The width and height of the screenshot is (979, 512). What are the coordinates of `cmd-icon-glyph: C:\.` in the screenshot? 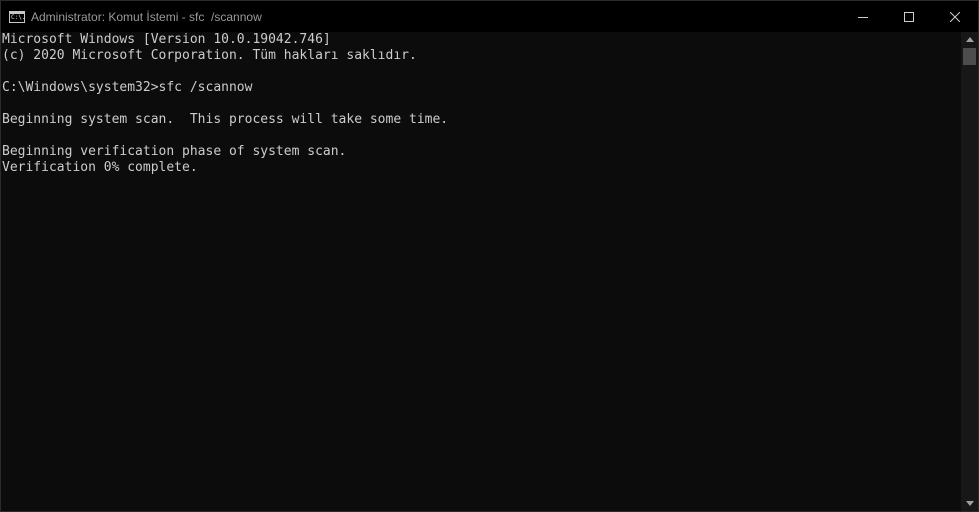 It's located at (18, 17).